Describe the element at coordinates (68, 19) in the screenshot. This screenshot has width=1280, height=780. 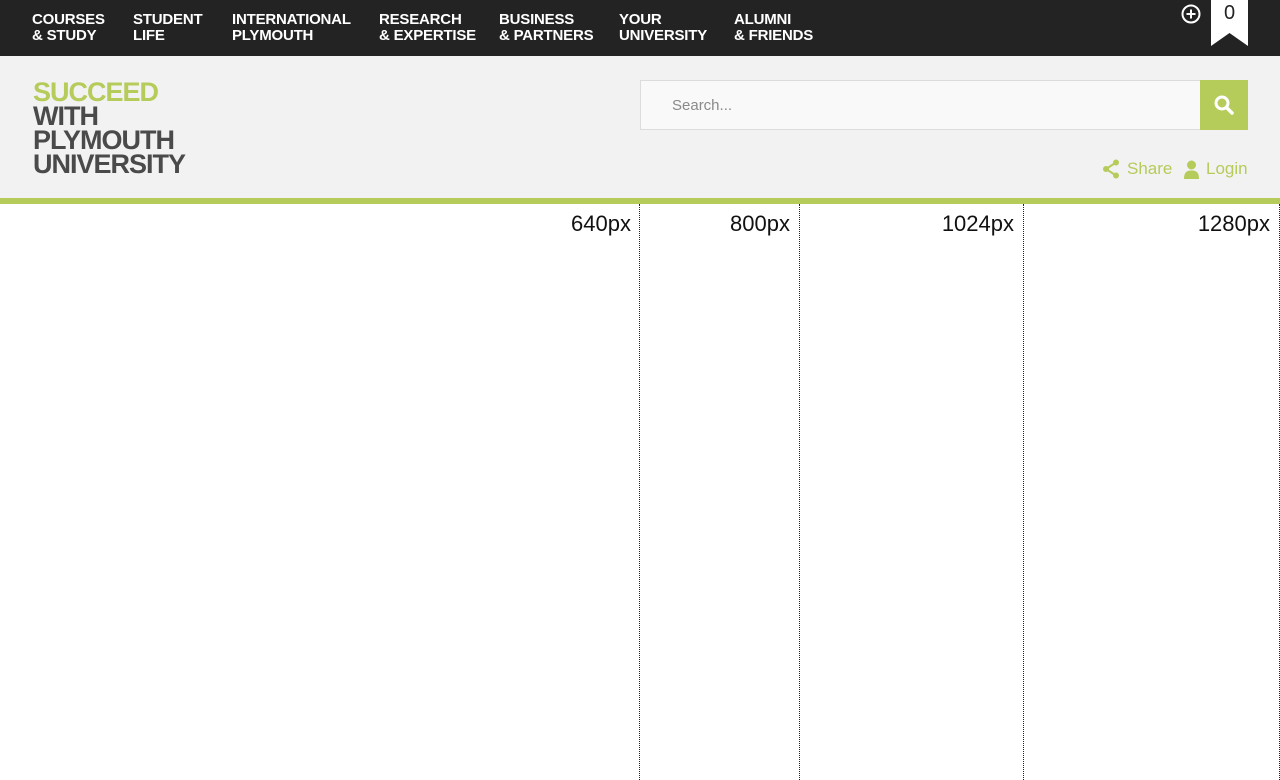
I see `nav-item-line: COURSES` at that location.